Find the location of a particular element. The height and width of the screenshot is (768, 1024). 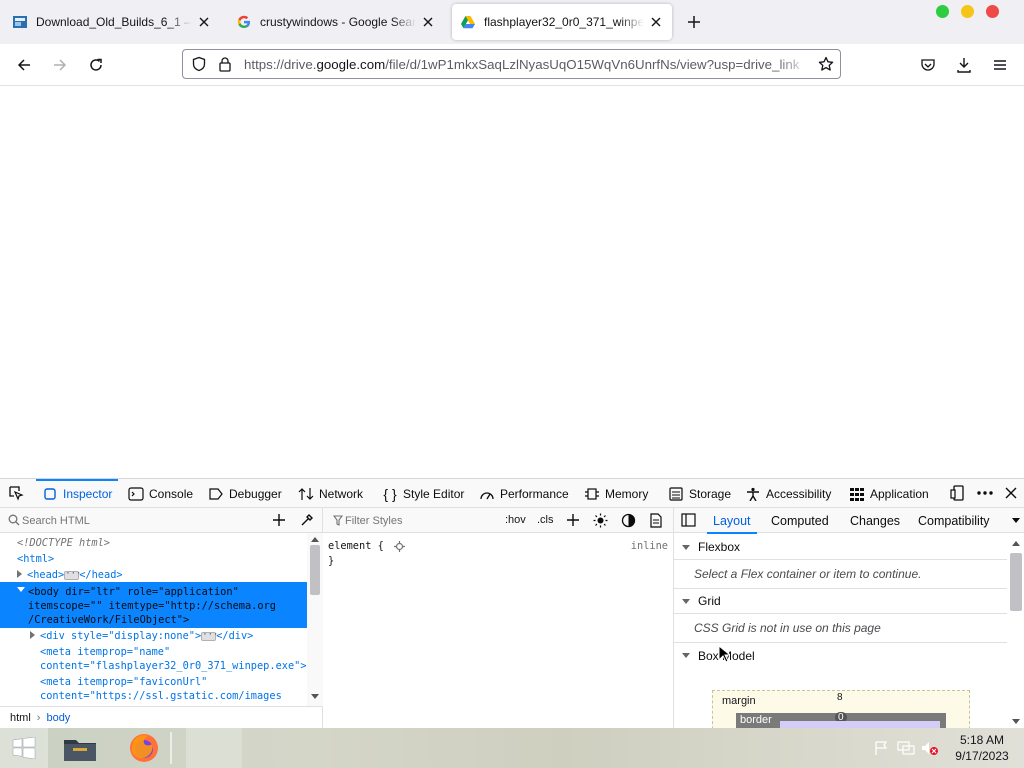

taskbar-app-button is located at coordinates (214, 748).